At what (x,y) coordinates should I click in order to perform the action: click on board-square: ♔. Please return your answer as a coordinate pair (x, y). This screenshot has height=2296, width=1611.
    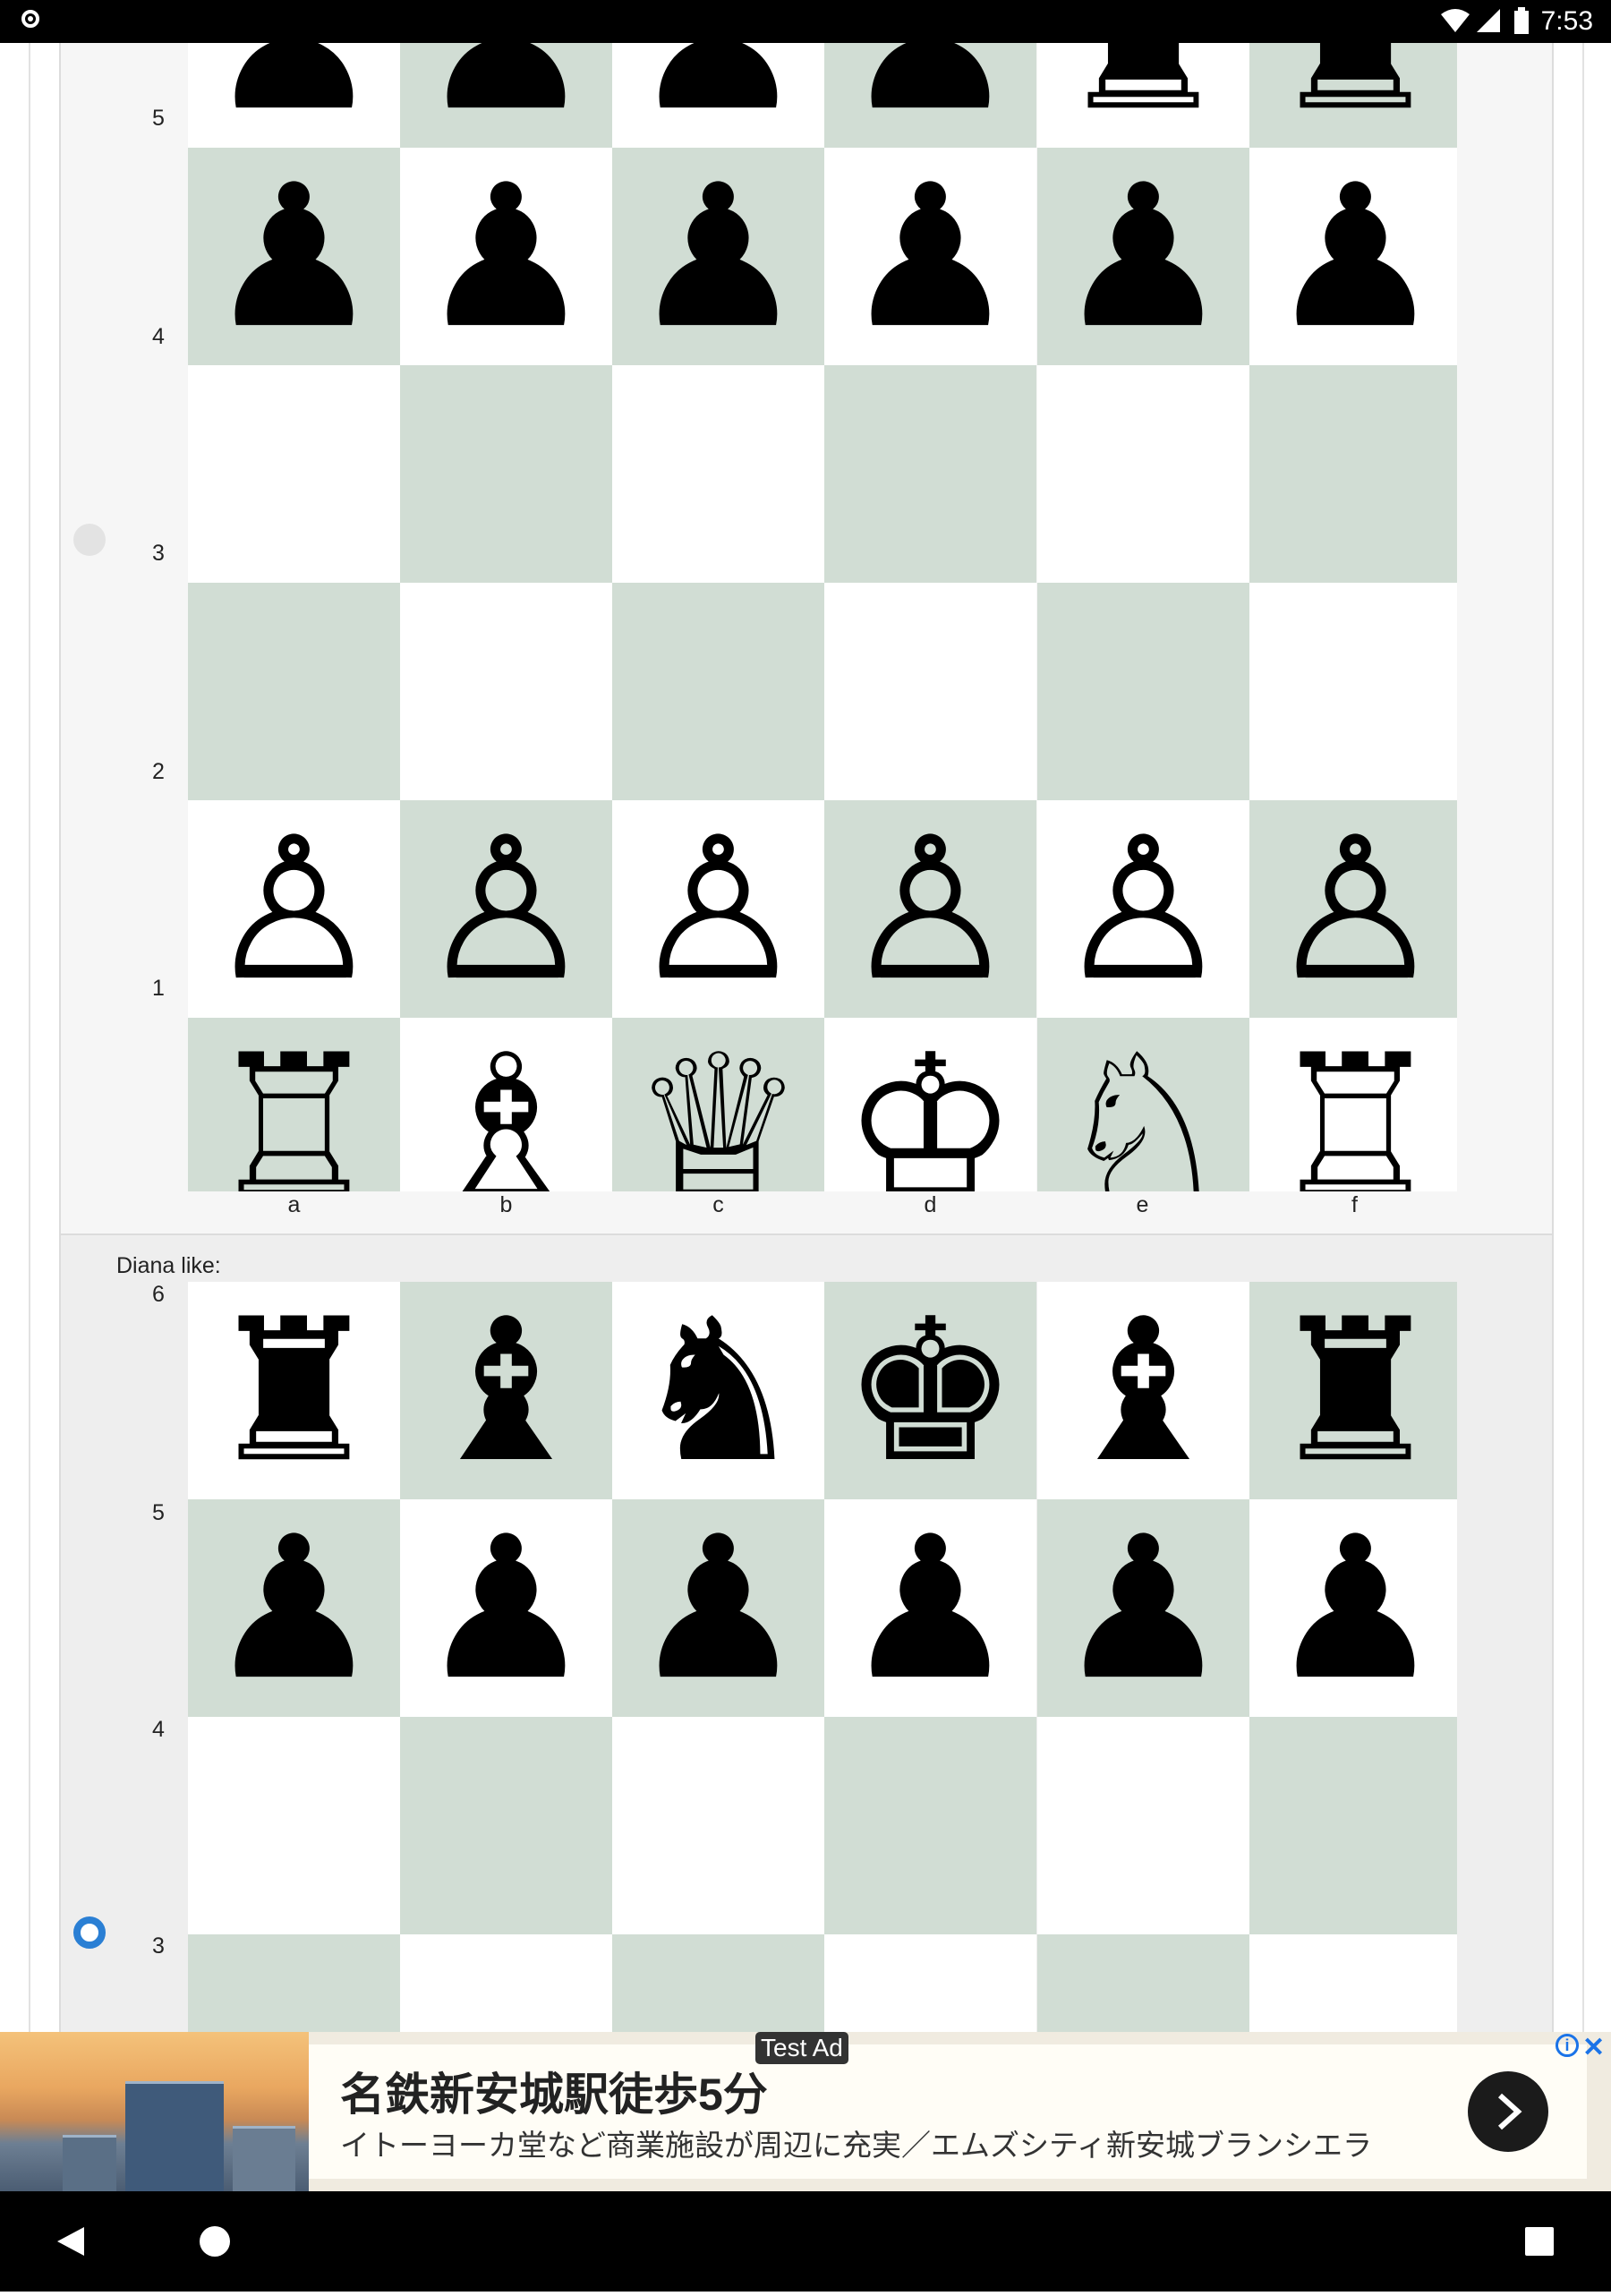
    Looking at the image, I should click on (930, 1104).